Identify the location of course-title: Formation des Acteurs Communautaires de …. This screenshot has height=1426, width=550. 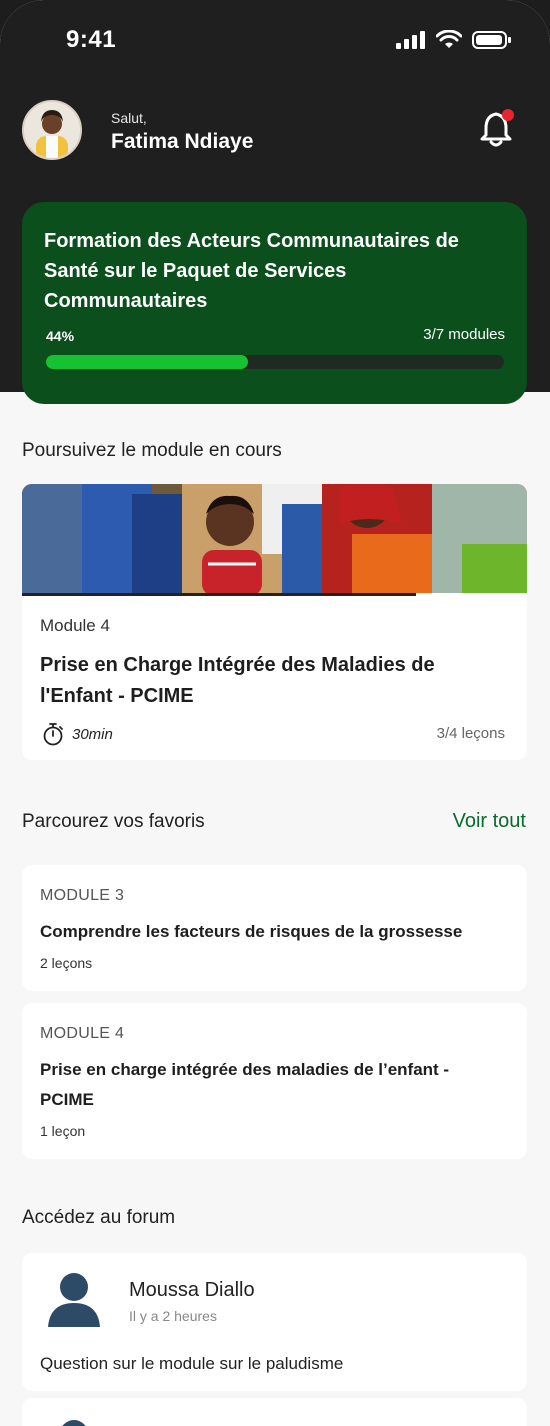
(251, 271).